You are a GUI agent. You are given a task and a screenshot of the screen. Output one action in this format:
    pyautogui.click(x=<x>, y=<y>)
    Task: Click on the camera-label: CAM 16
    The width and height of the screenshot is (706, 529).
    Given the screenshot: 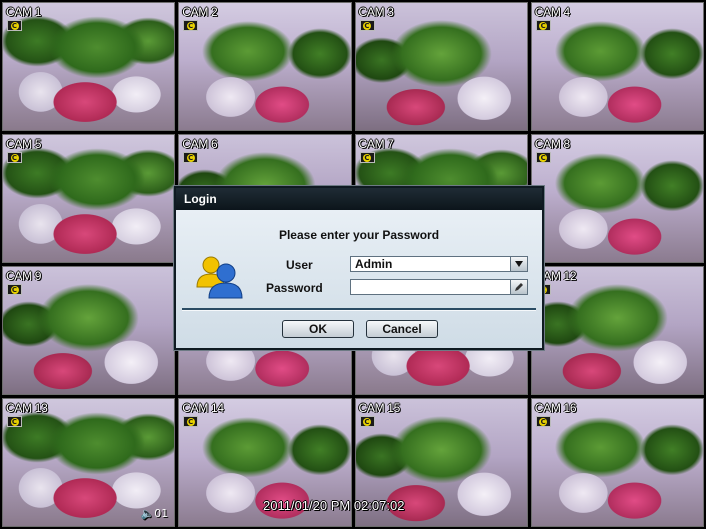 What is the action you would take?
    pyautogui.click(x=555, y=408)
    